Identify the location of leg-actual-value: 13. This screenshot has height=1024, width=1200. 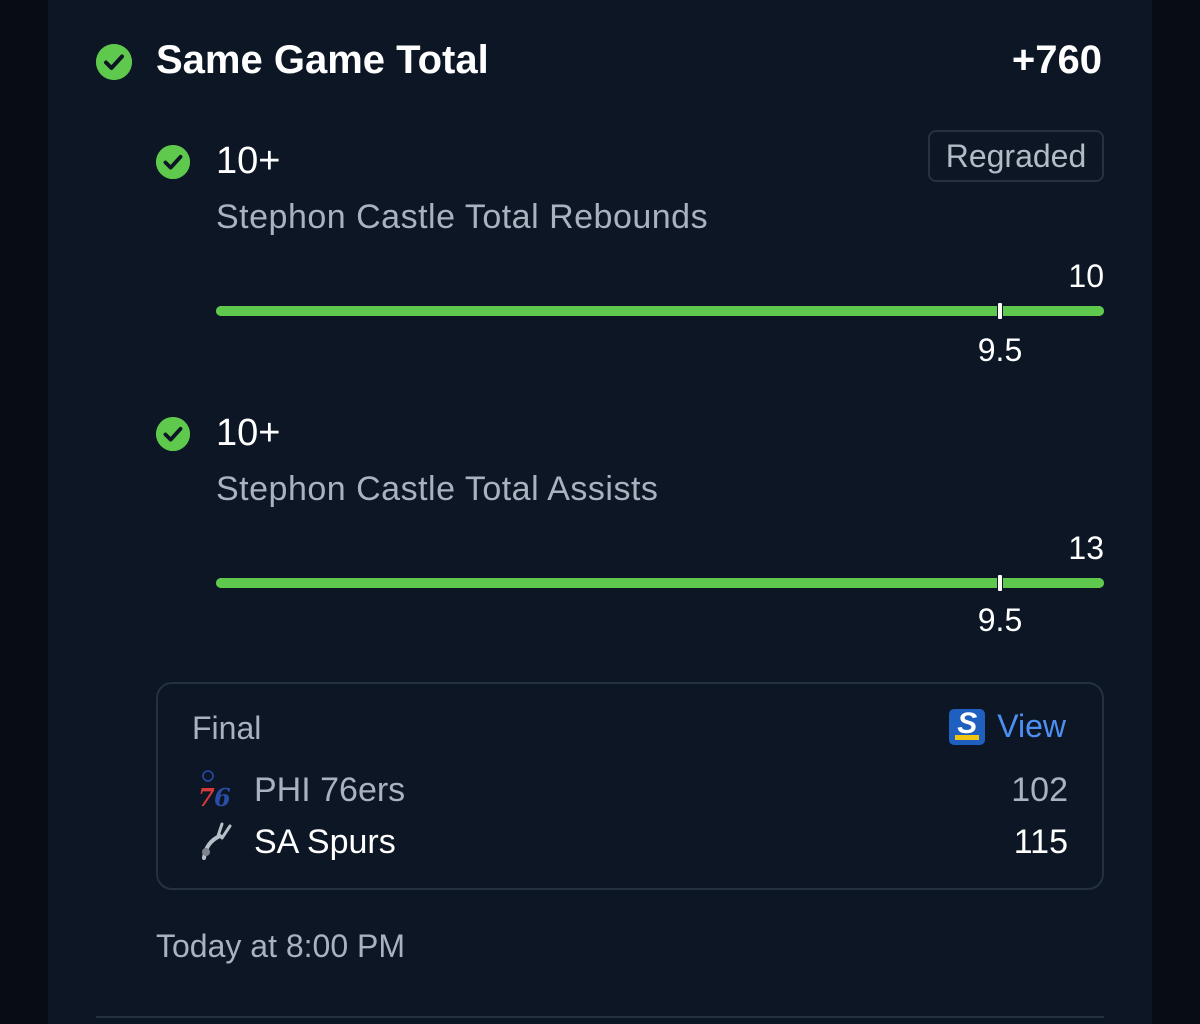
(1086, 548).